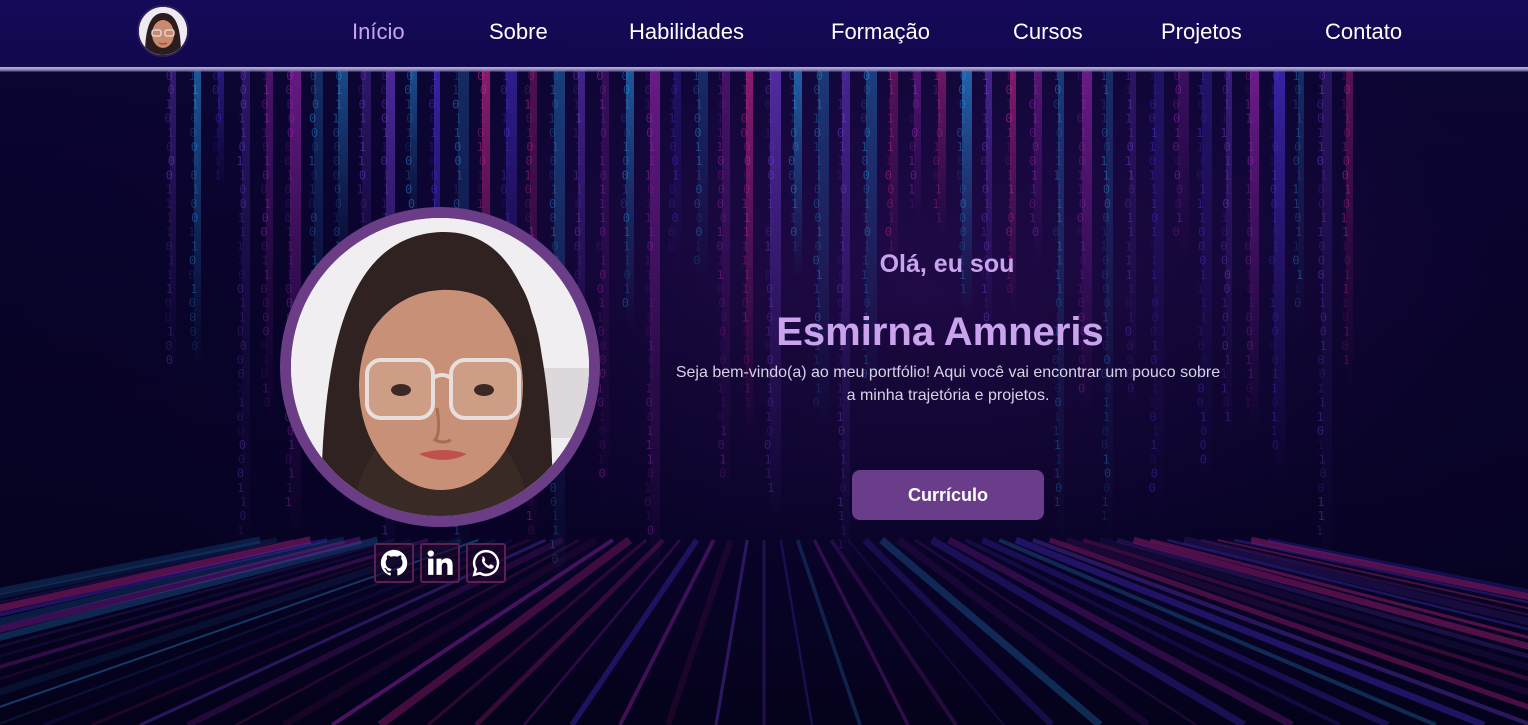 This screenshot has height=725, width=1528. What do you see at coordinates (686, 32) in the screenshot?
I see `nav-link-habilidades: Habilidades` at bounding box center [686, 32].